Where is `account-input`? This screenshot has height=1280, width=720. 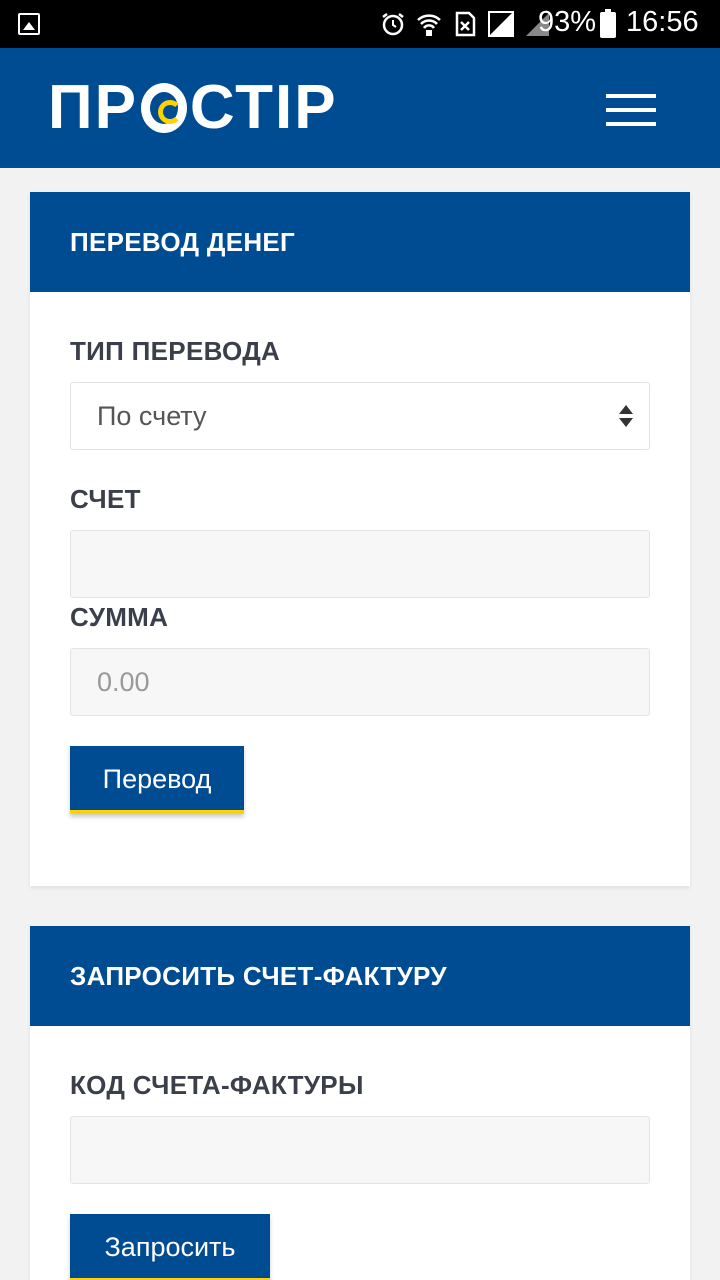 account-input is located at coordinates (360, 564).